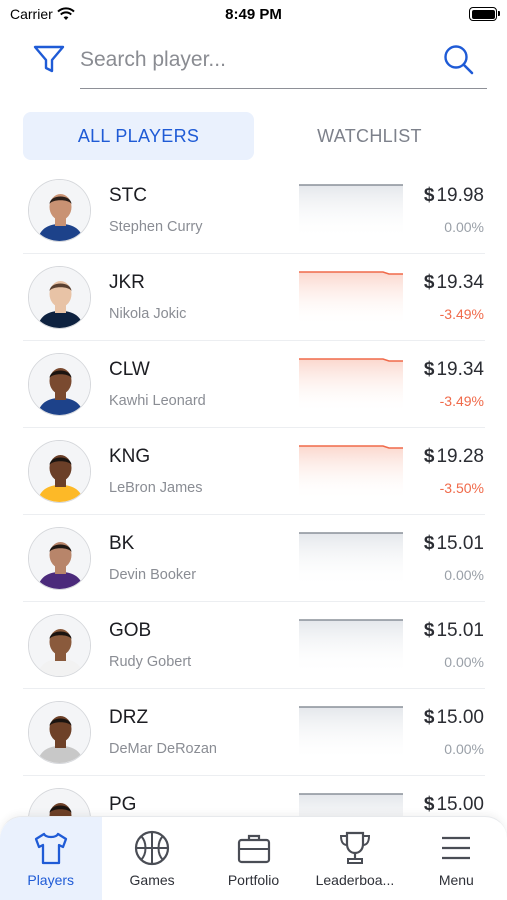 Image resolution: width=507 pixels, height=900 pixels. Describe the element at coordinates (460, 195) in the screenshot. I see `price-value: 19.98` at that location.